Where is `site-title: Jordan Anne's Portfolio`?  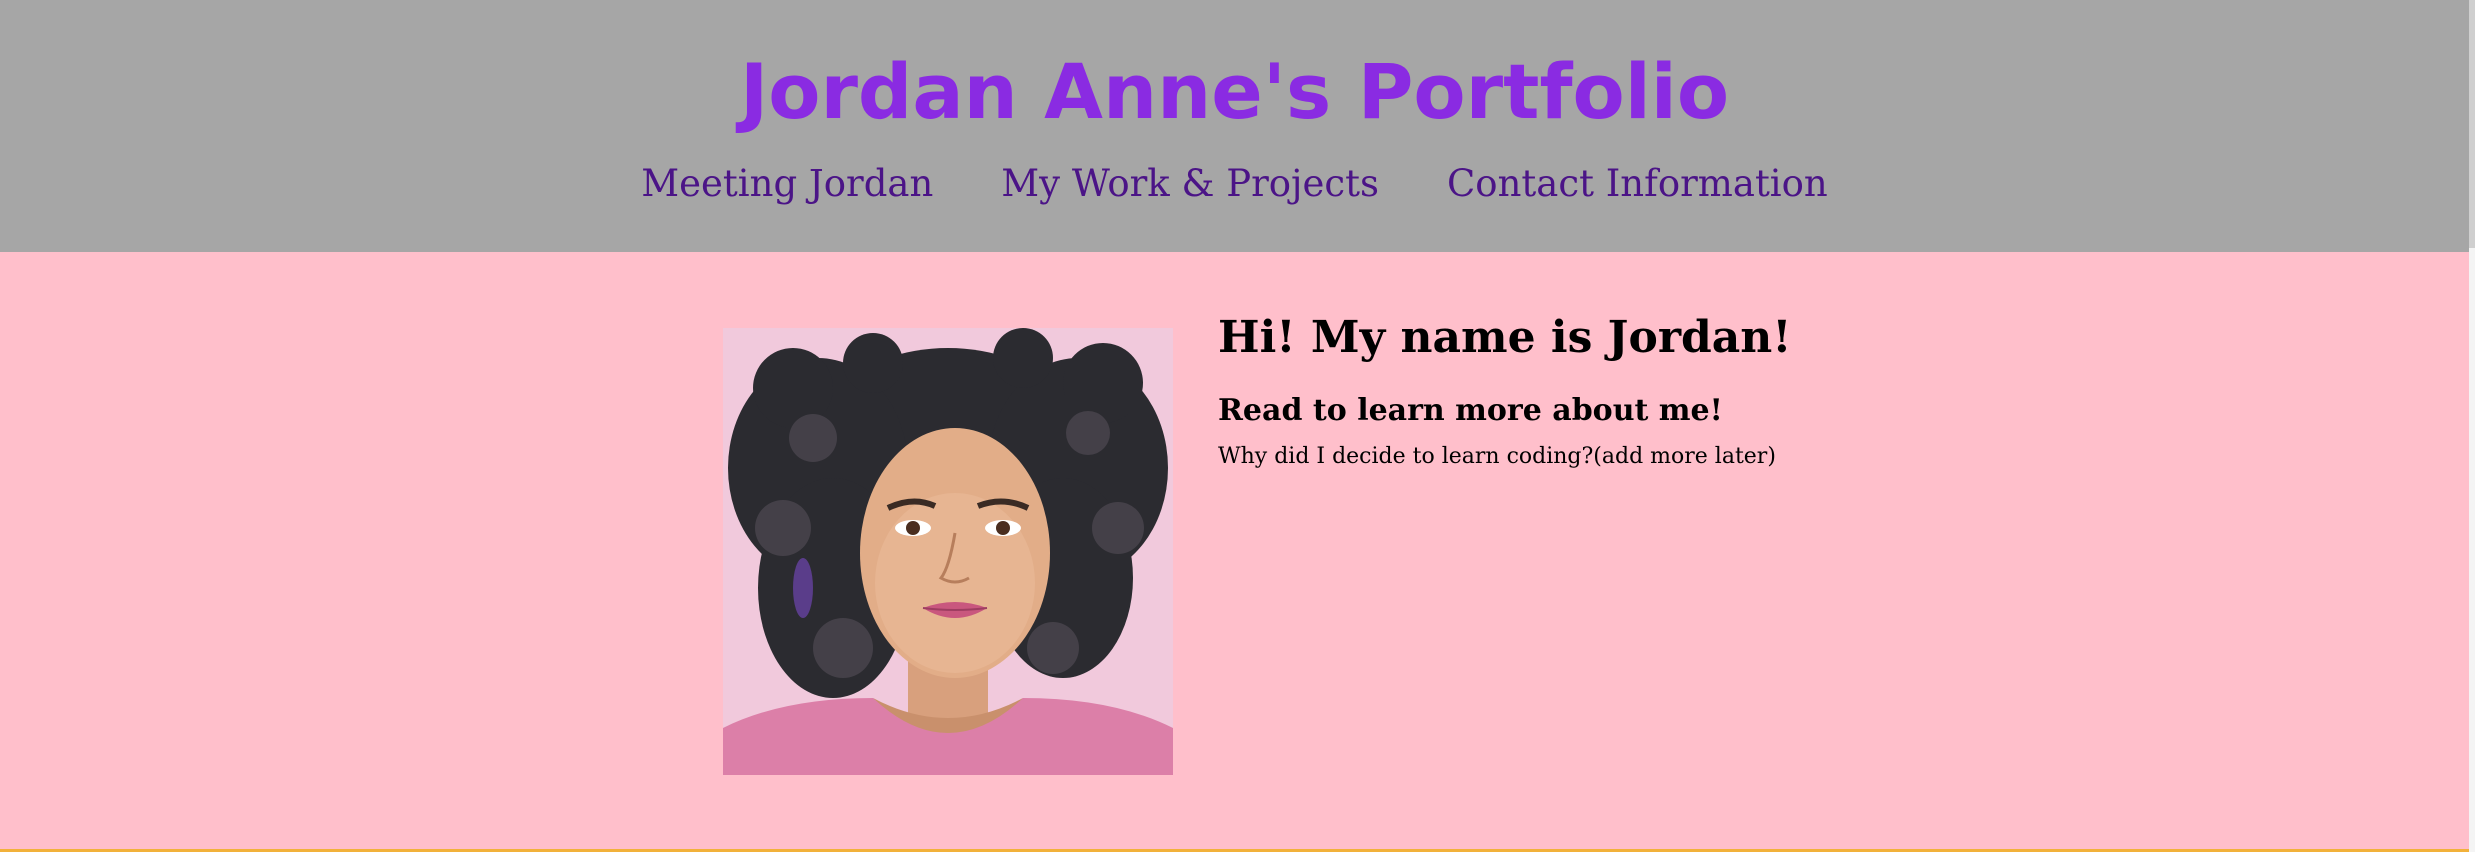 site-title: Jordan Anne's Portfolio is located at coordinates (1234, 91).